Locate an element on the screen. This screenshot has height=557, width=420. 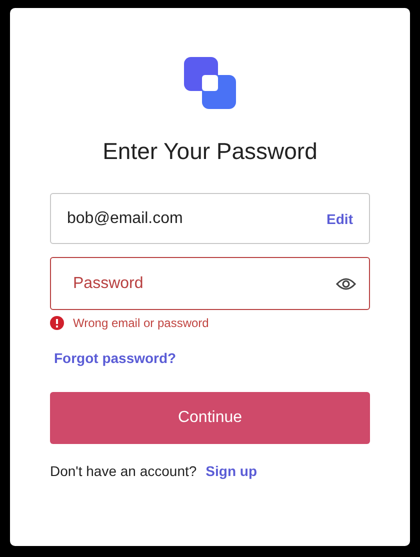
error-icon is located at coordinates (57, 323).